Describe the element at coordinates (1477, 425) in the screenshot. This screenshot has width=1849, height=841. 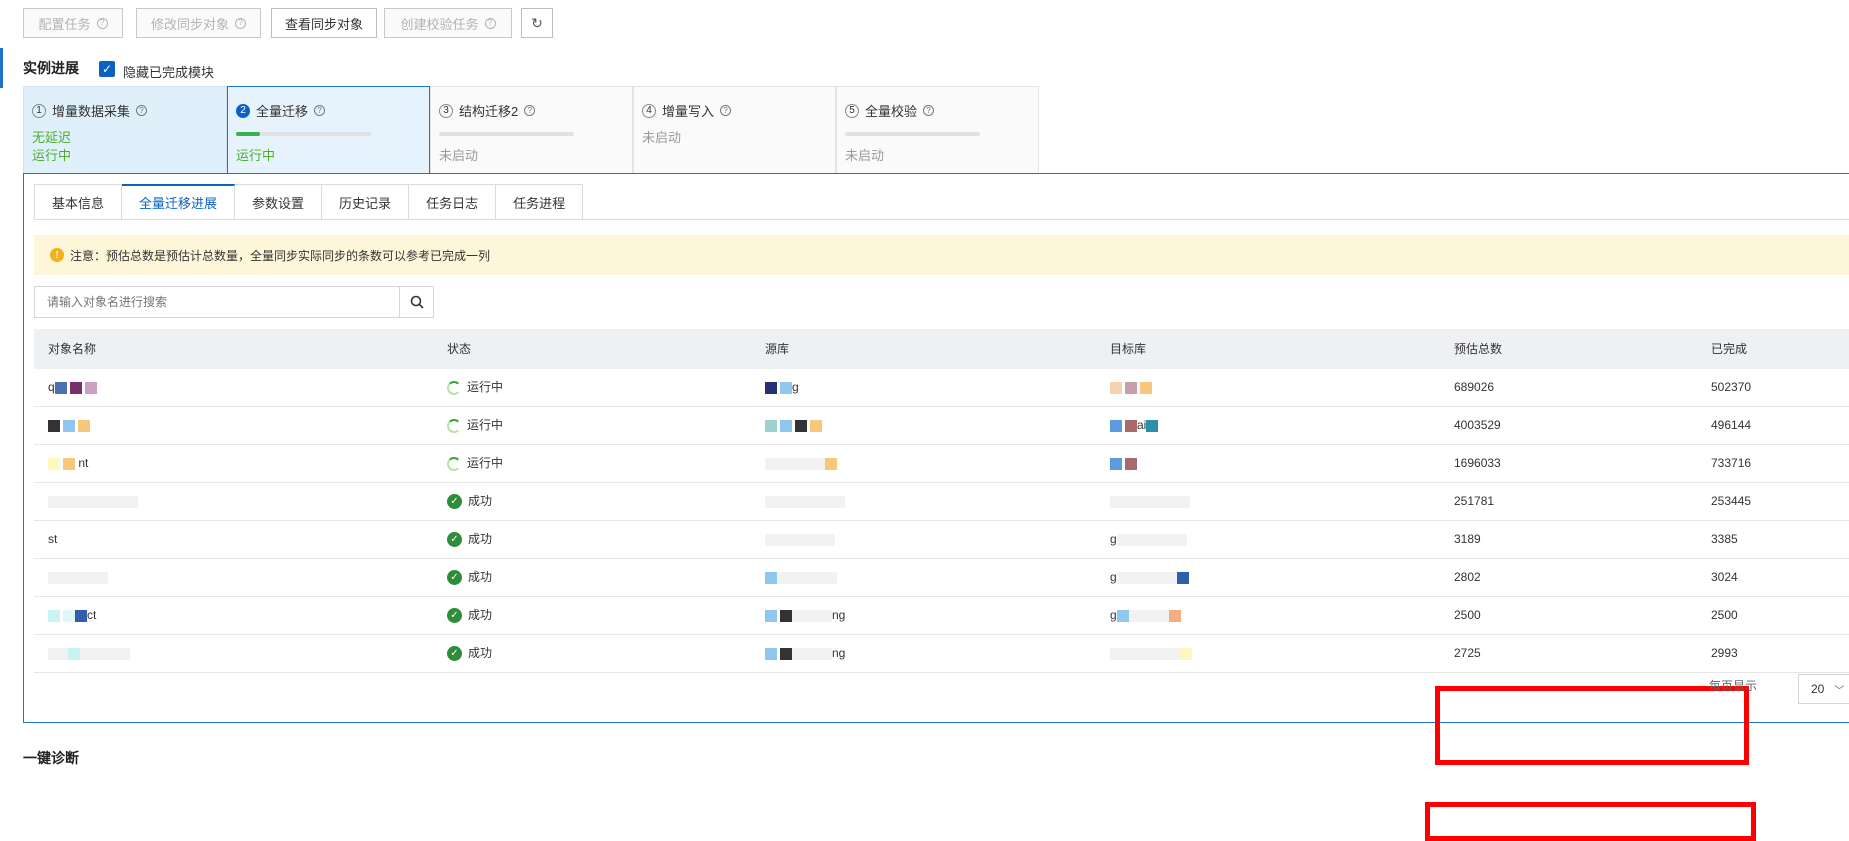
I see `estimated-total: 4003529` at that location.